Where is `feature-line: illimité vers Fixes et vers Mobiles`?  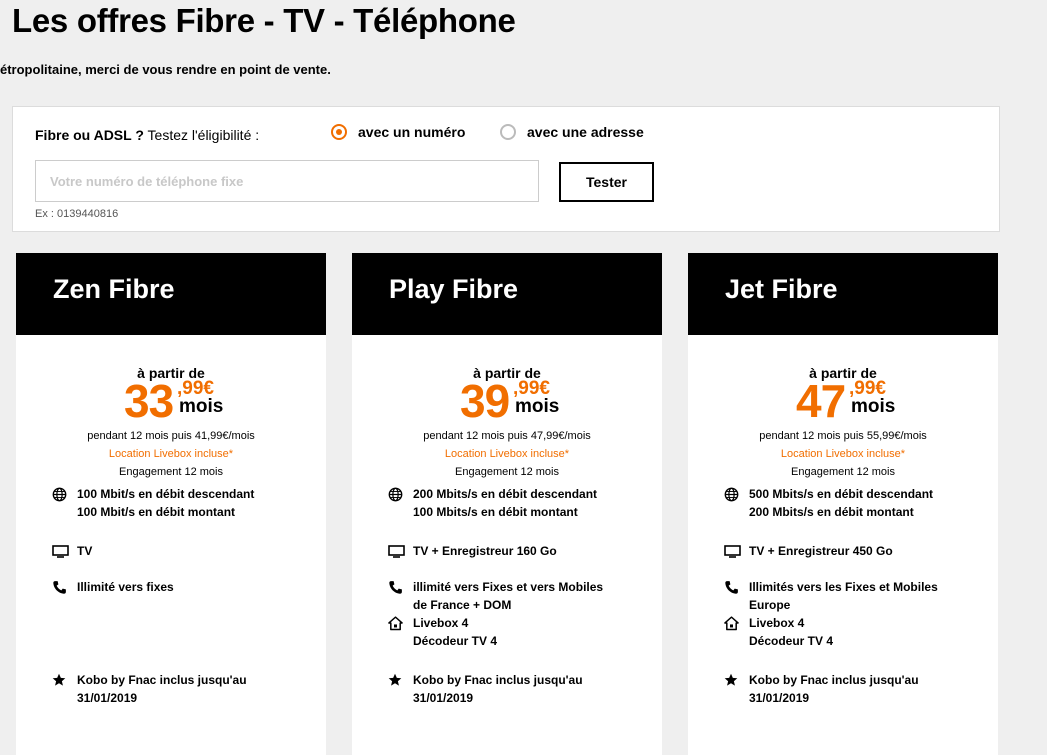 feature-line: illimité vers Fixes et vers Mobiles is located at coordinates (508, 587).